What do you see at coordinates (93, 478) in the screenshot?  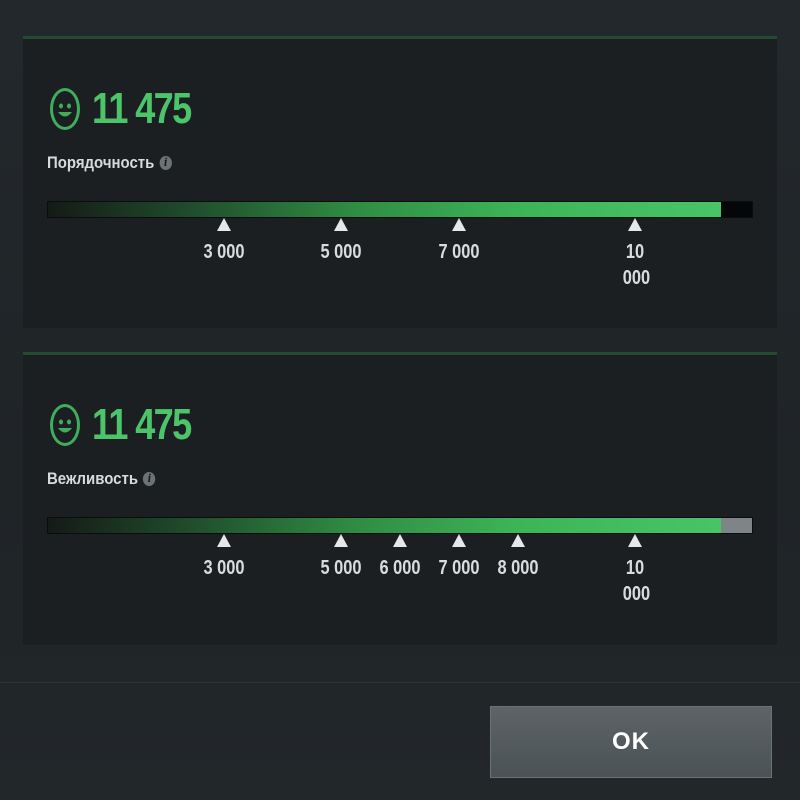 I see `civility-label: Вежливость` at bounding box center [93, 478].